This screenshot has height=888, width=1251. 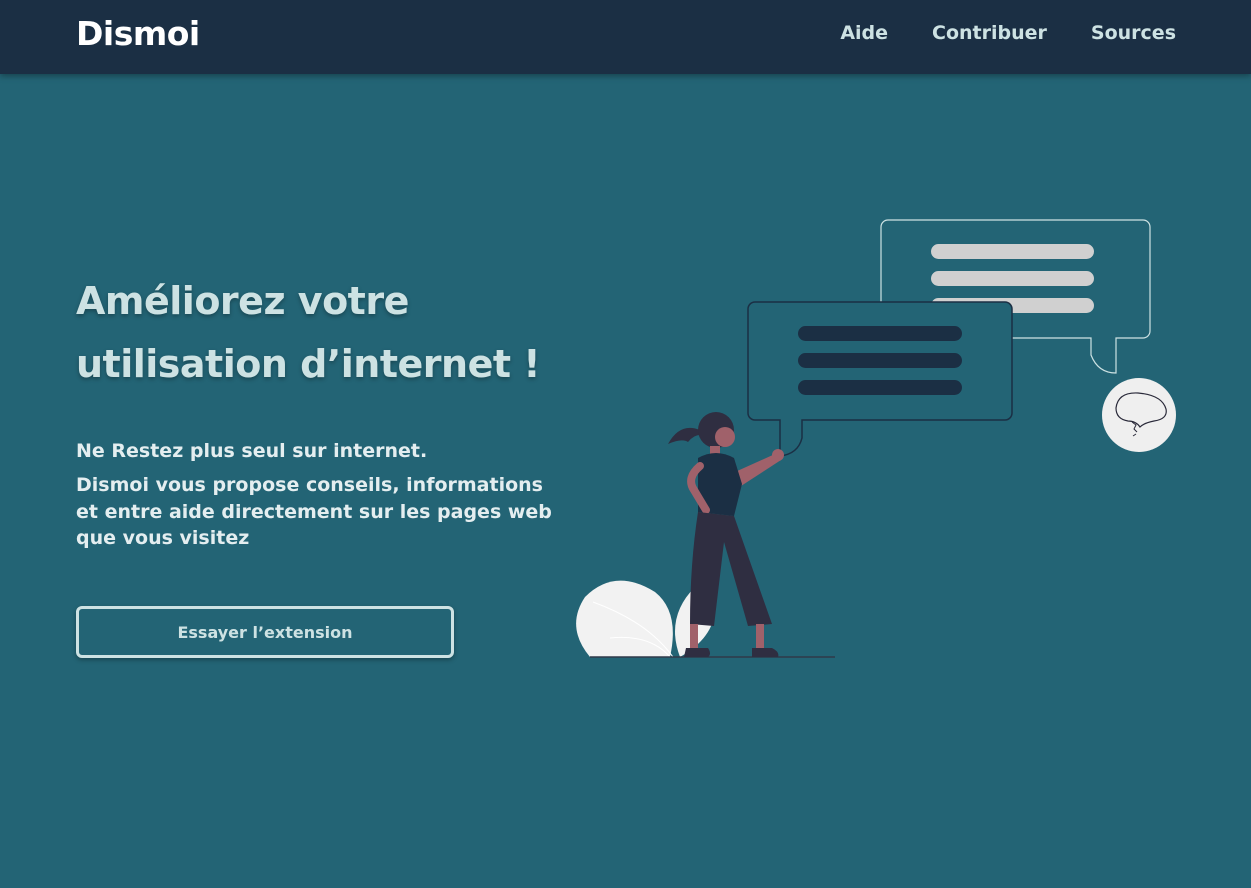 I want to click on main-nav: Aide Contribuer Sources, so click(x=1008, y=33).